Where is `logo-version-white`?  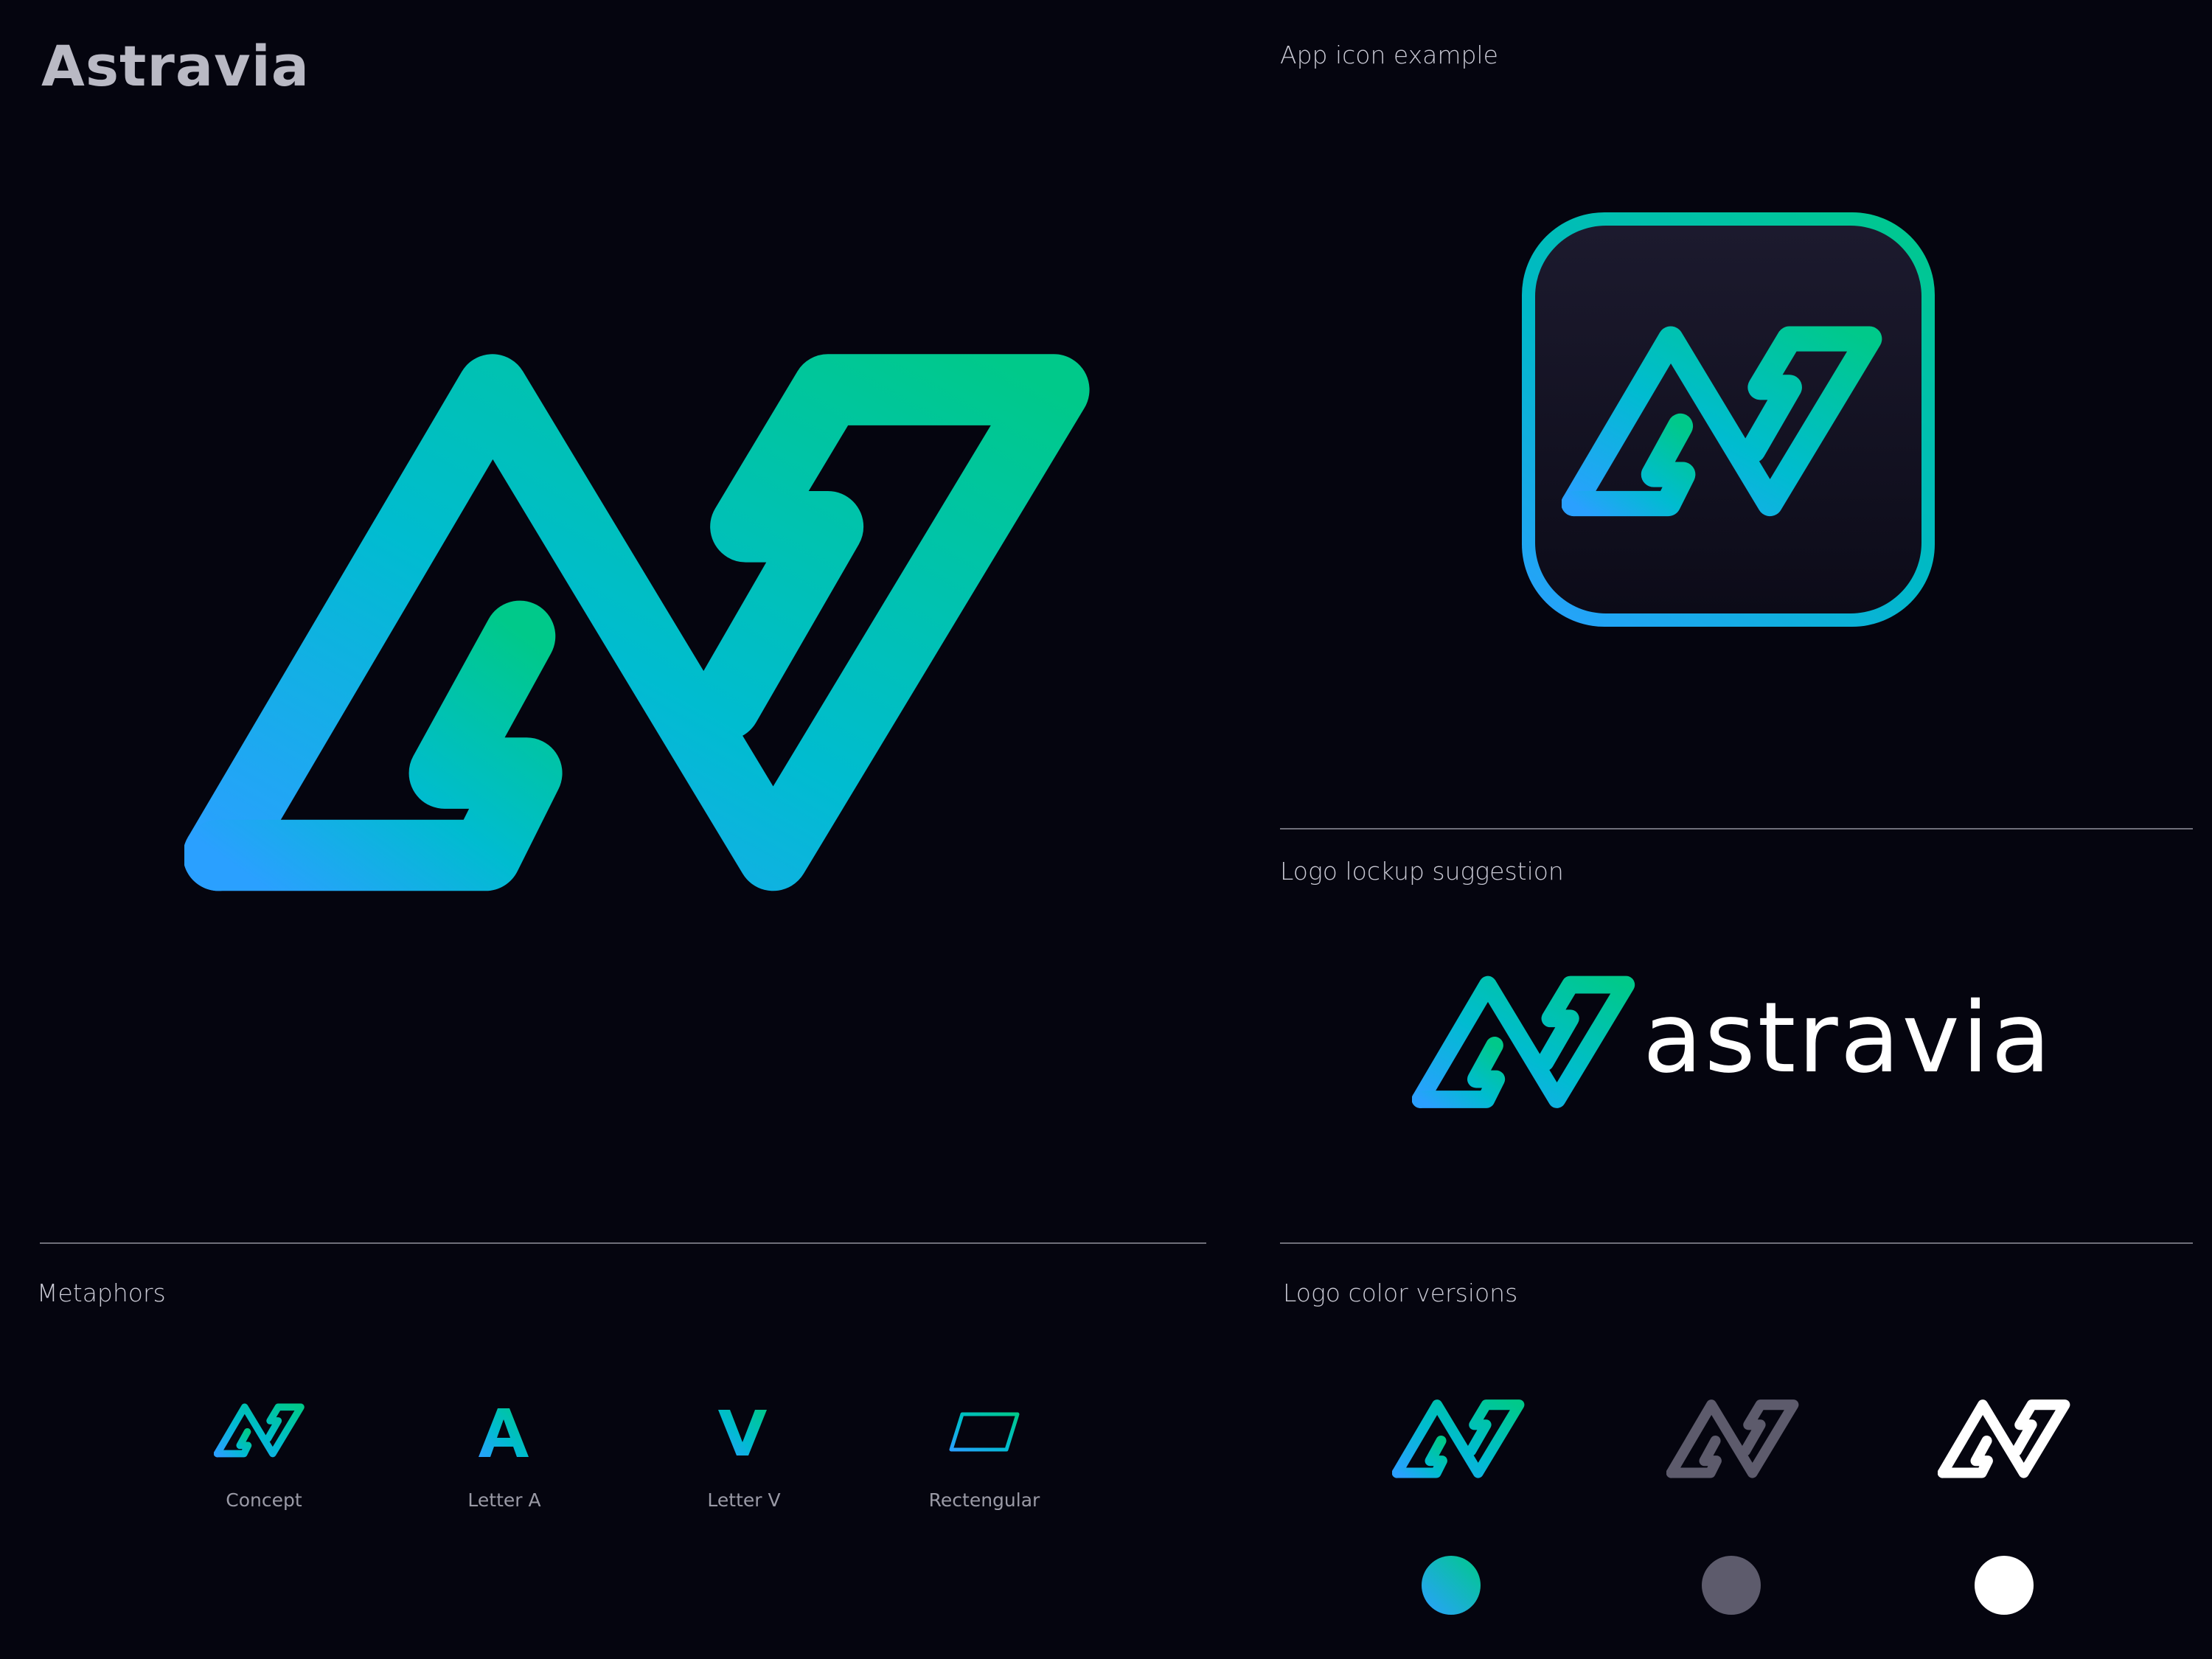
logo-version-white is located at coordinates (2008, 1438).